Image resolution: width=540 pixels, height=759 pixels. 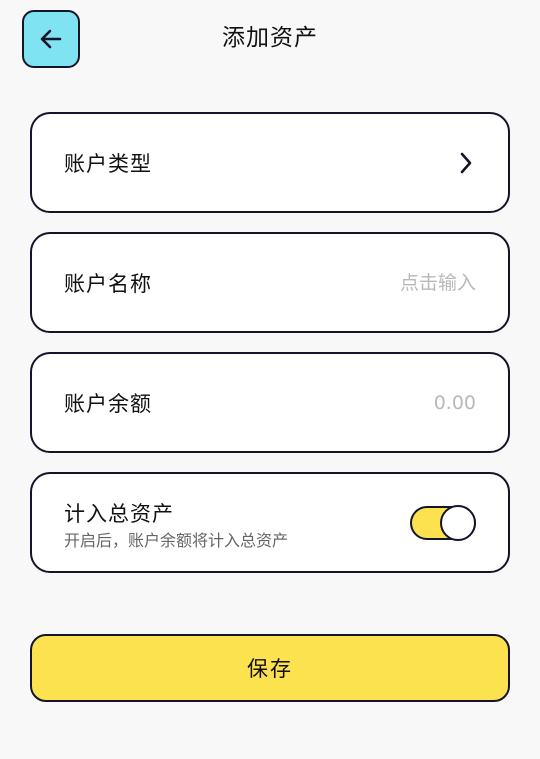 I want to click on account-type-label: 账户类型, so click(x=108, y=163).